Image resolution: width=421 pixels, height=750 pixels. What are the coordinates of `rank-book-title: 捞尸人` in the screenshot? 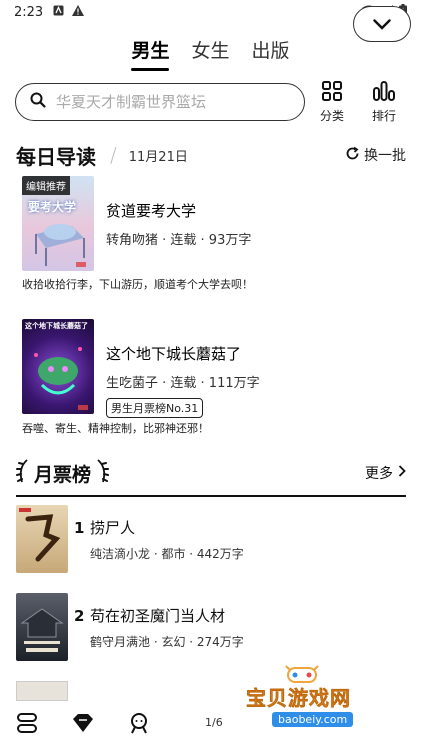 It's located at (113, 528).